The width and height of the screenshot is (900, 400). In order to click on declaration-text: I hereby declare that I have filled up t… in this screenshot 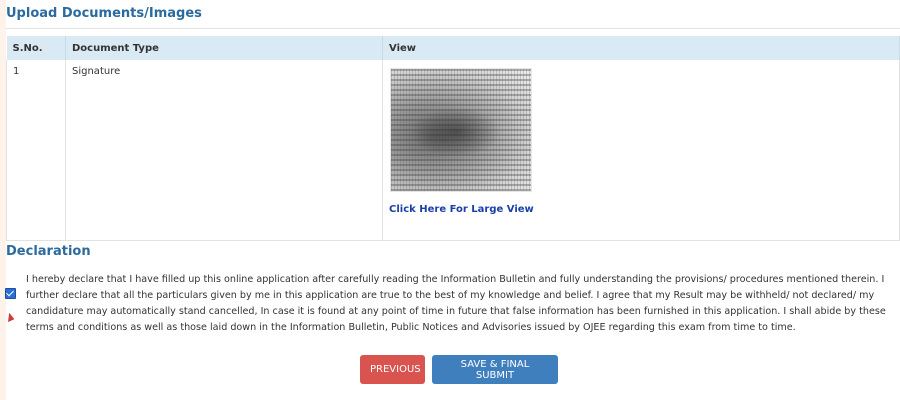, I will do `click(456, 303)`.